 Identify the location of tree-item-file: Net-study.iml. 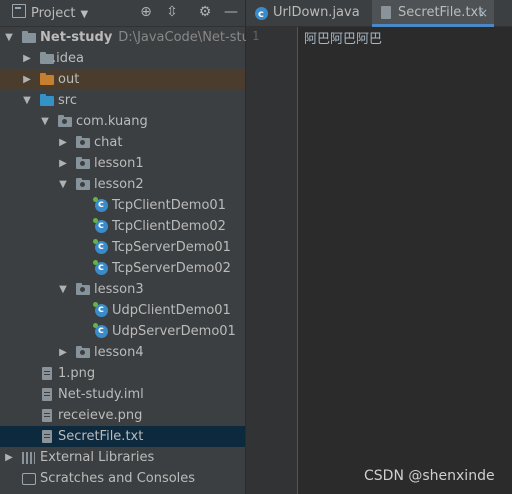
(122, 394).